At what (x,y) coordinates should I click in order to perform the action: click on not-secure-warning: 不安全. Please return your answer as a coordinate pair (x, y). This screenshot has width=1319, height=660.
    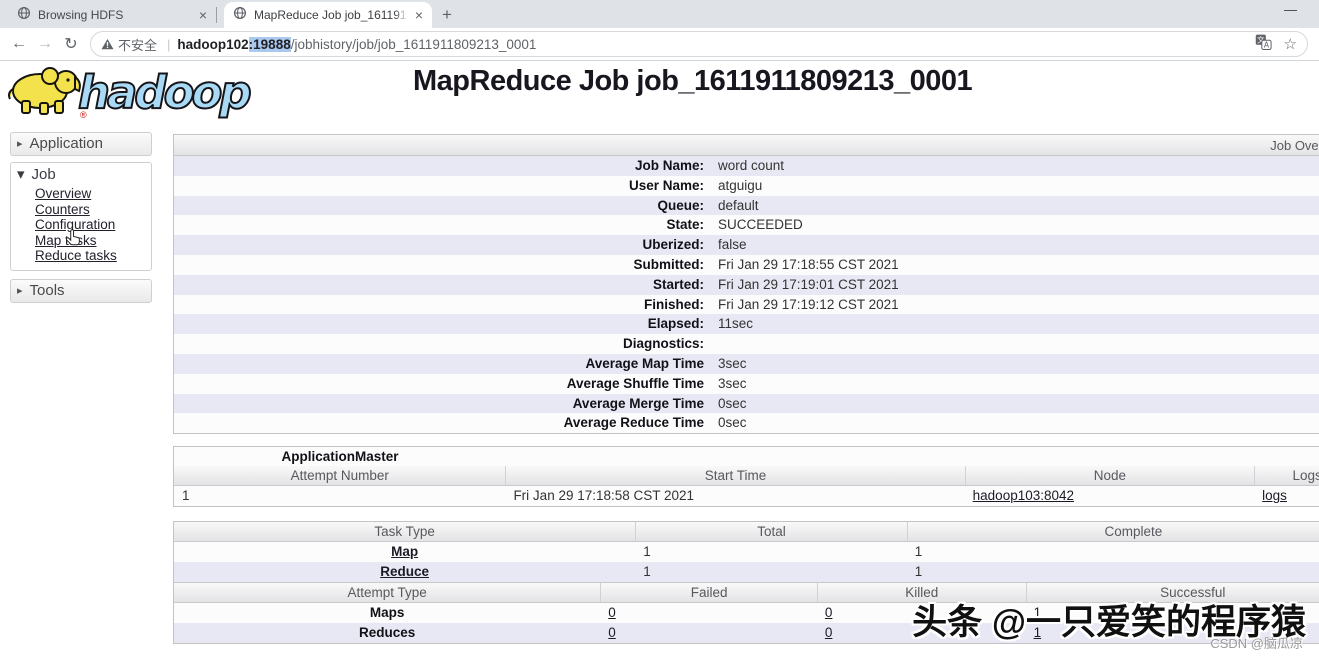
    Looking at the image, I should click on (129, 44).